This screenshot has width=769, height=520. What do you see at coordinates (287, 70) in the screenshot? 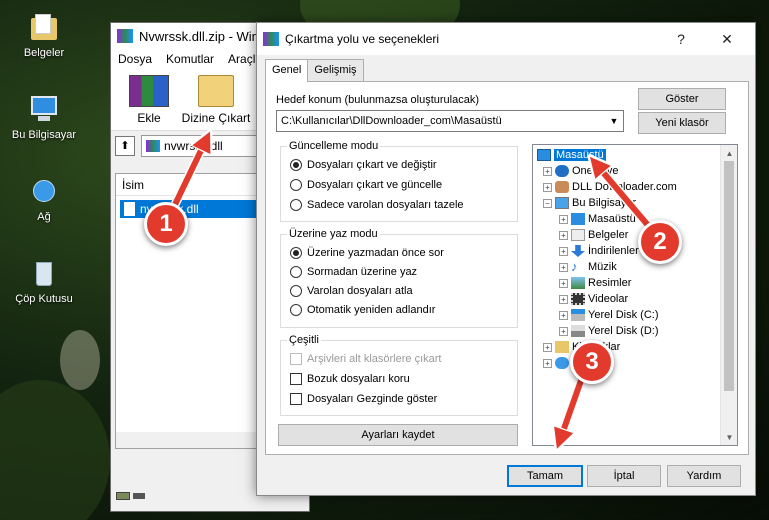
I see `tab-general: Genel` at bounding box center [287, 70].